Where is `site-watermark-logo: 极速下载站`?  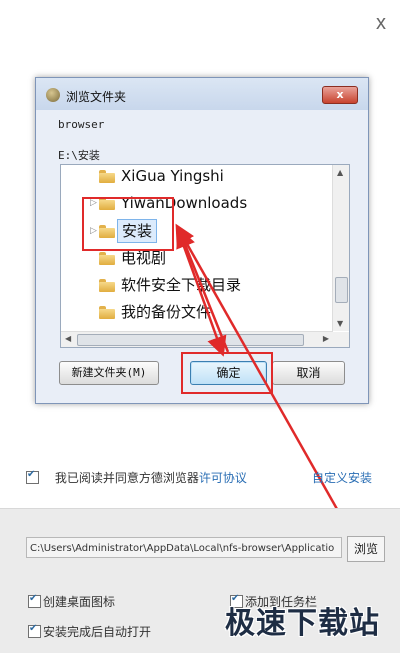 site-watermark-logo: 极速下载站 is located at coordinates (302, 623).